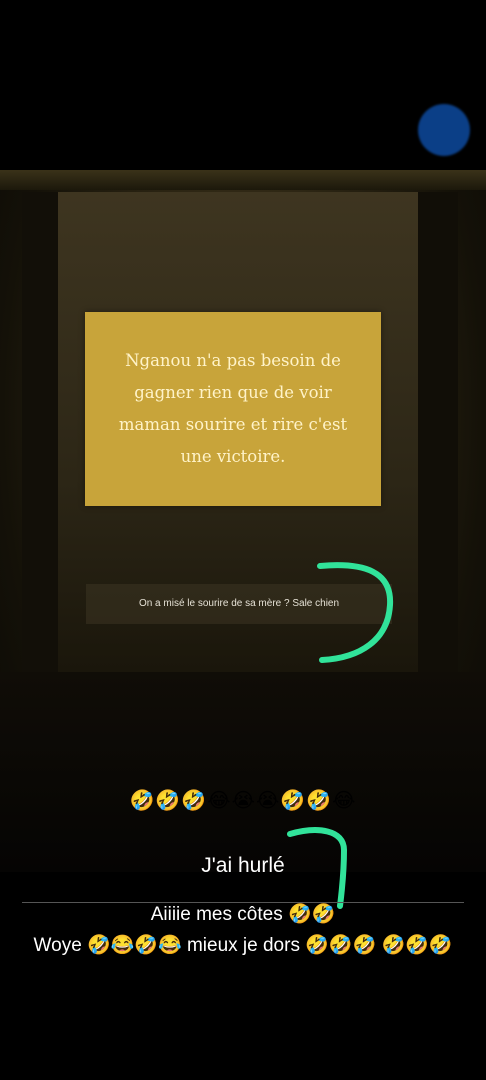  What do you see at coordinates (243, 800) in the screenshot?
I see `emoji-row: 🤣🤣🤣😂😭😭🤣🤣😂` at bounding box center [243, 800].